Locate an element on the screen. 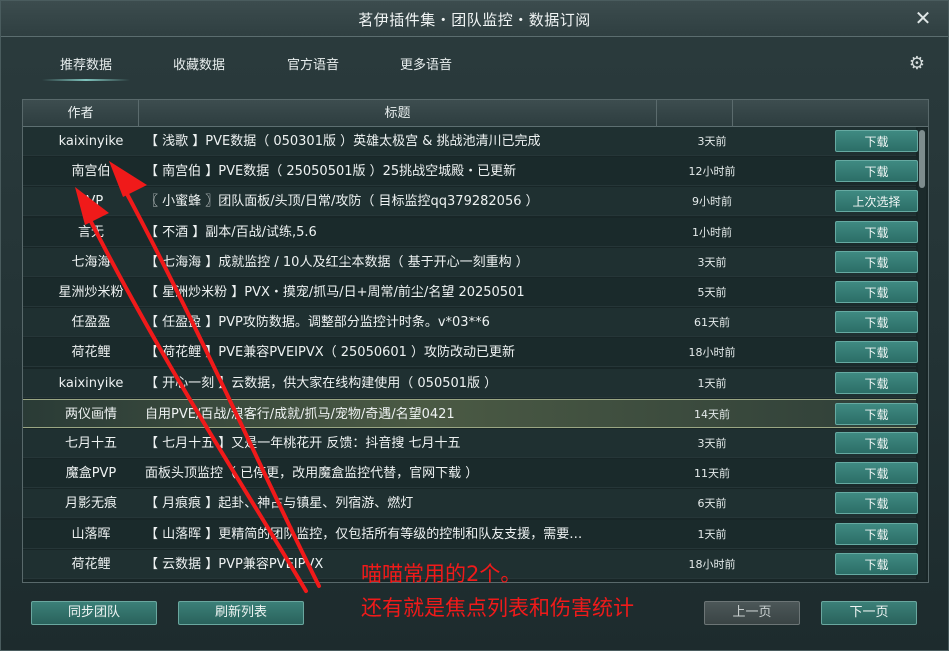 Image resolution: width=949 pixels, height=651 pixels. header-title: 标题 is located at coordinates (398, 113).